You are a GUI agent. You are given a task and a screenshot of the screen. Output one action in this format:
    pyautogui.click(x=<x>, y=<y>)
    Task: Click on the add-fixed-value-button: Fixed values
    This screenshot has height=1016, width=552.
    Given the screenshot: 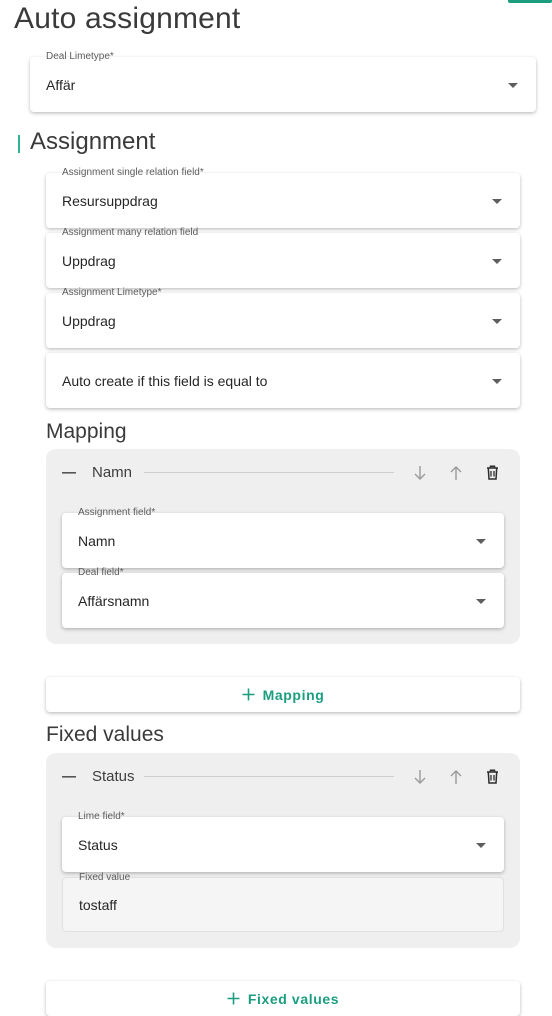 What is the action you would take?
    pyautogui.click(x=283, y=998)
    